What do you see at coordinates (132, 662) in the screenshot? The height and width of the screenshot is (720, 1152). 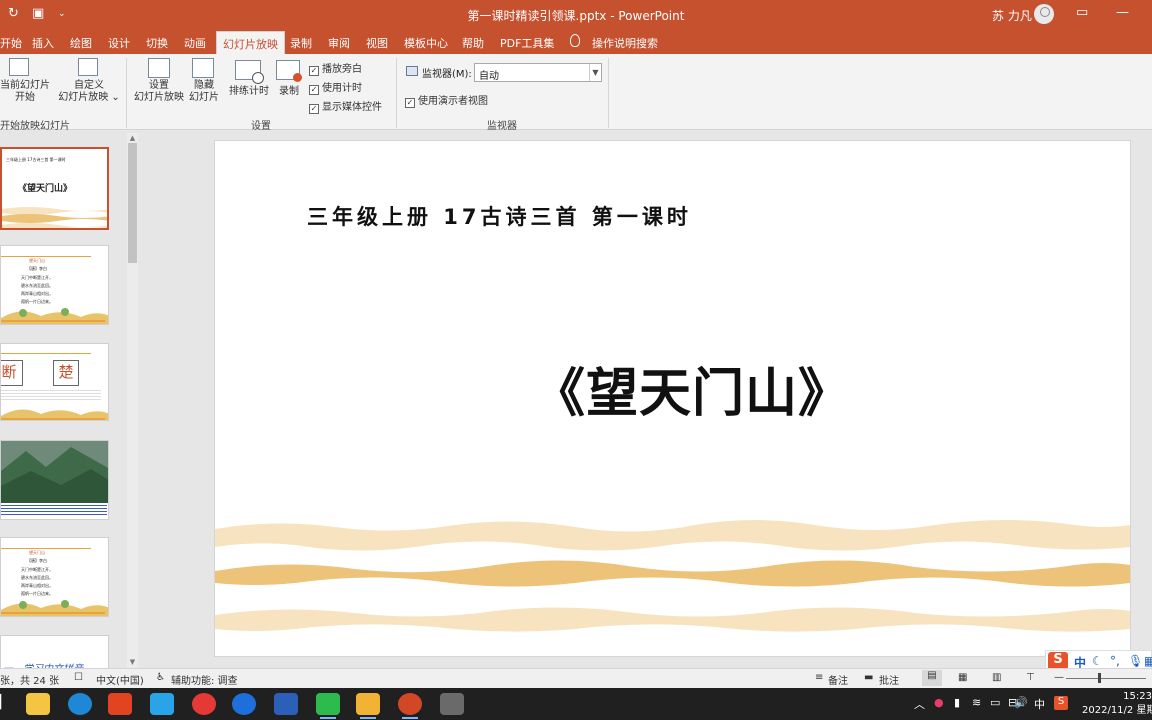 I see `scroll-down-icon: ▼` at bounding box center [132, 662].